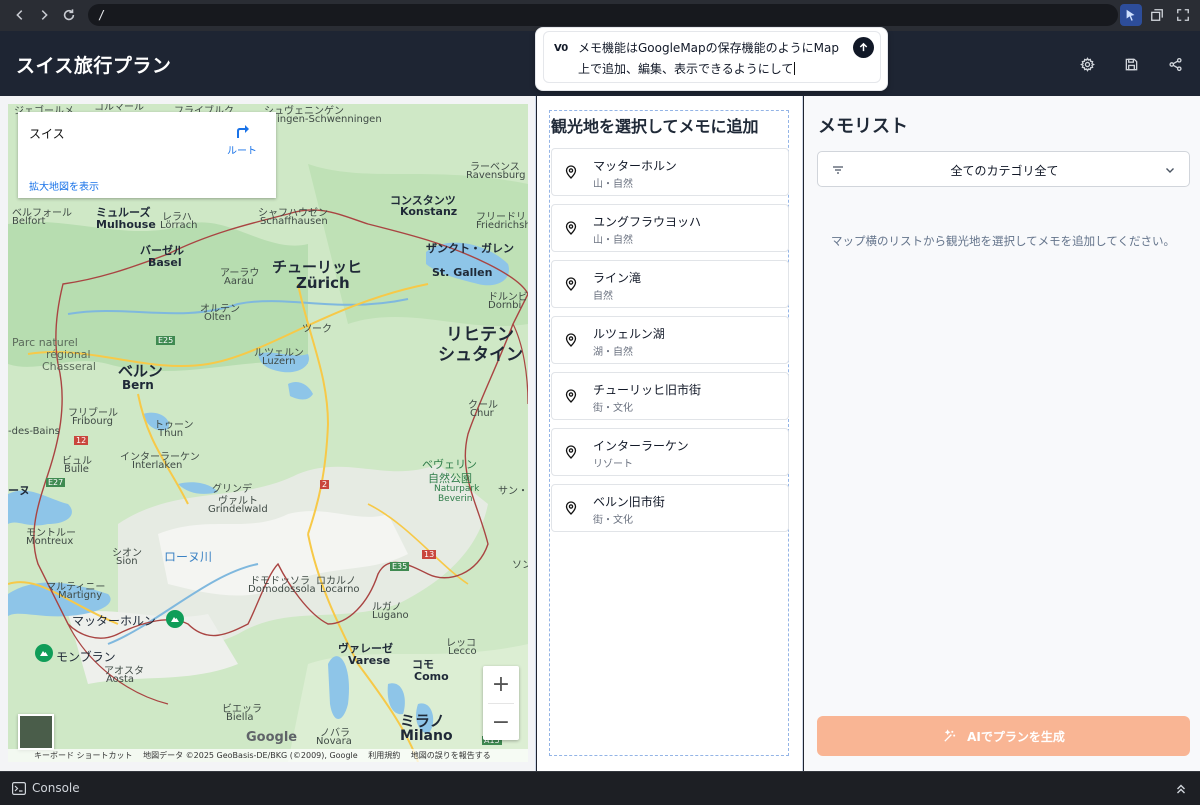 This screenshot has width=1200, height=805. Describe the element at coordinates (114, 621) in the screenshot. I see `map-label: マッターホルン` at that location.